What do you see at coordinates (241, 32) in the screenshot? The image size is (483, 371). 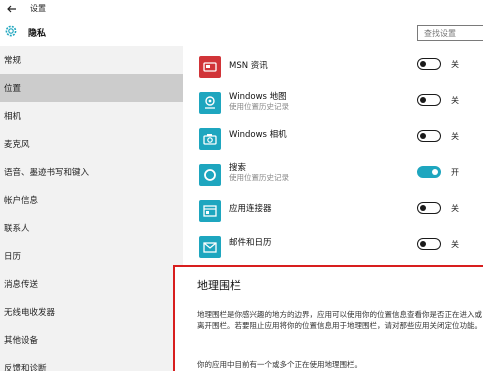 I see `page-header: 隐私 查找设置` at bounding box center [241, 32].